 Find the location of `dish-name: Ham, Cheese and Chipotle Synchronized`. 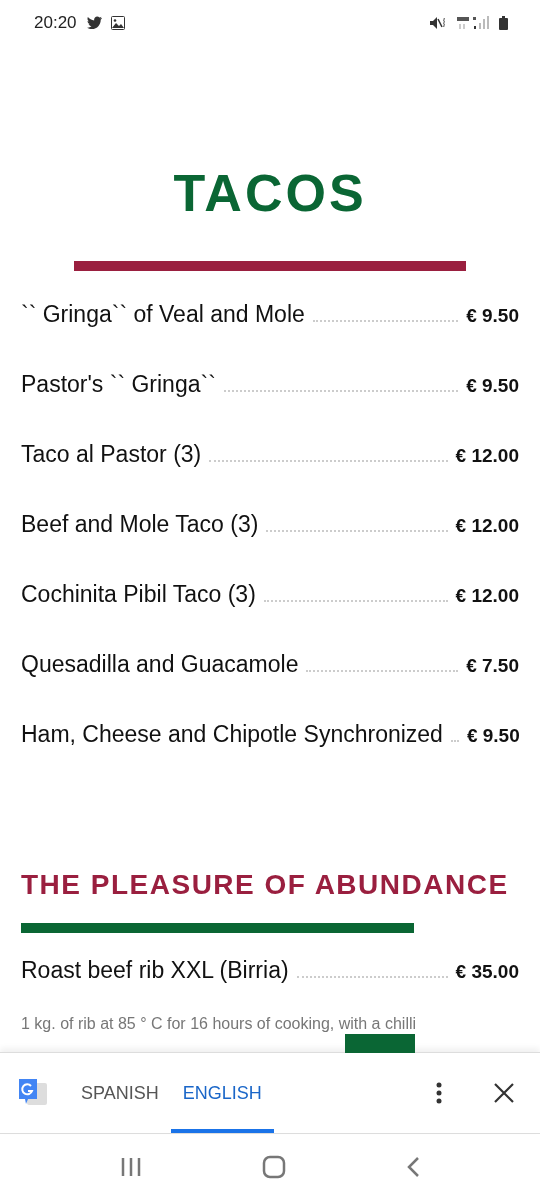

dish-name: Ham, Cheese and Chipotle Synchronized is located at coordinates (232, 734).